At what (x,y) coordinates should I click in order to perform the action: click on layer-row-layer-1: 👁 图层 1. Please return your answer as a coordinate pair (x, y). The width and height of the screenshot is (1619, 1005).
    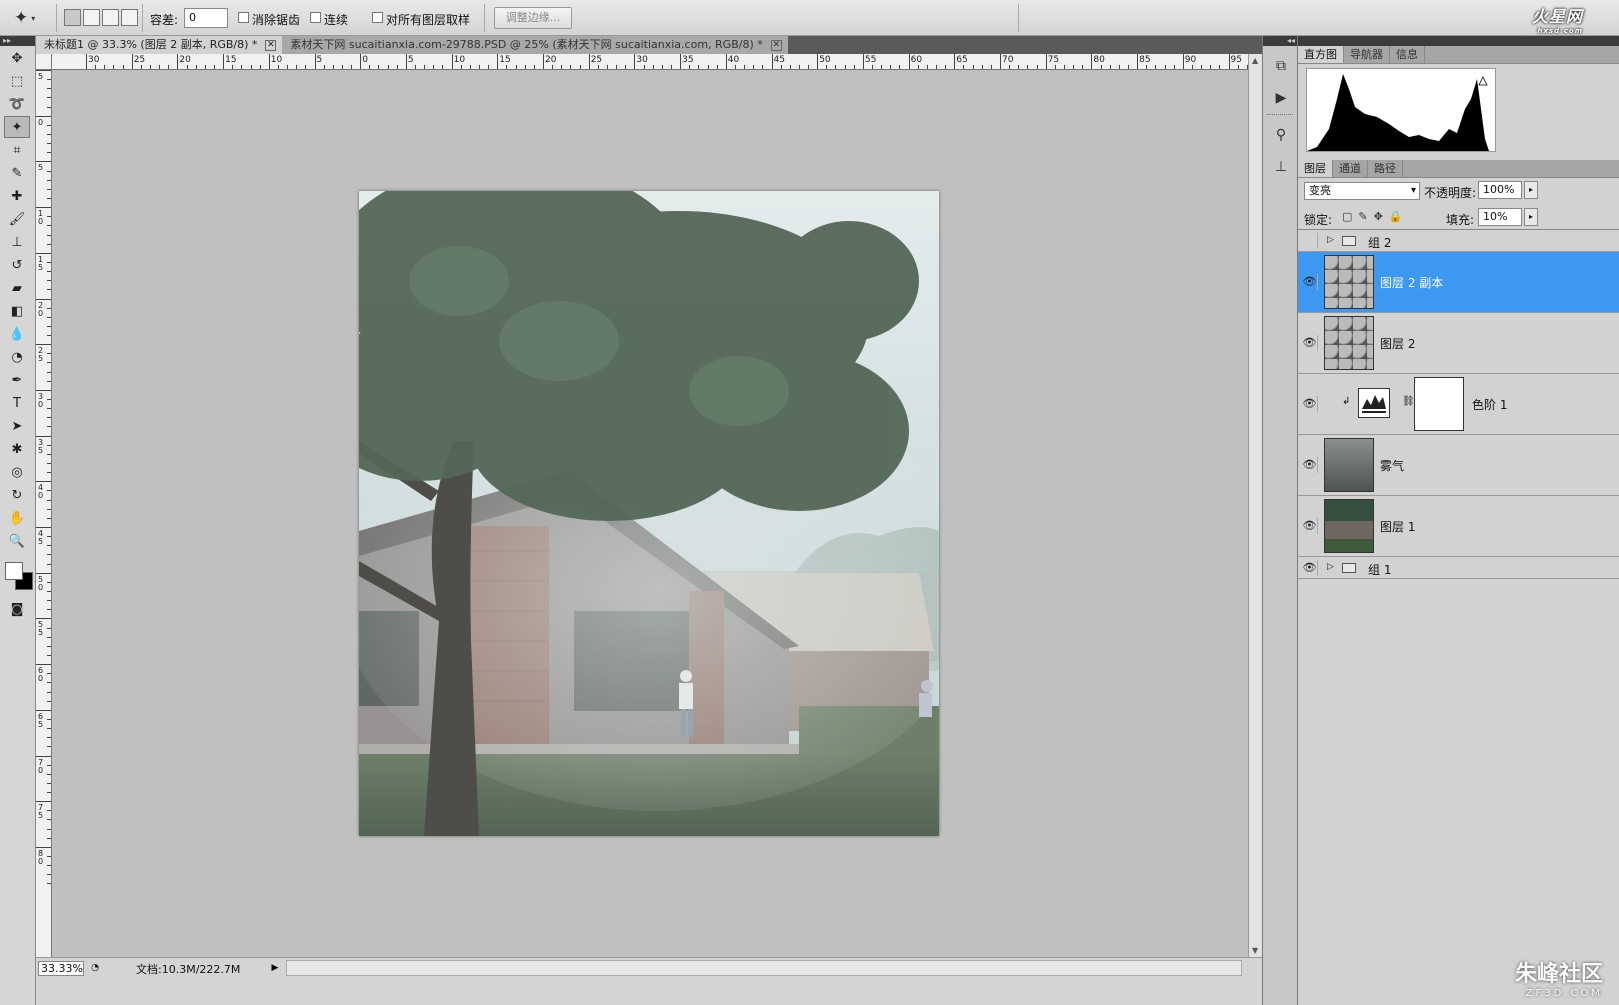
    Looking at the image, I should click on (1458, 526).